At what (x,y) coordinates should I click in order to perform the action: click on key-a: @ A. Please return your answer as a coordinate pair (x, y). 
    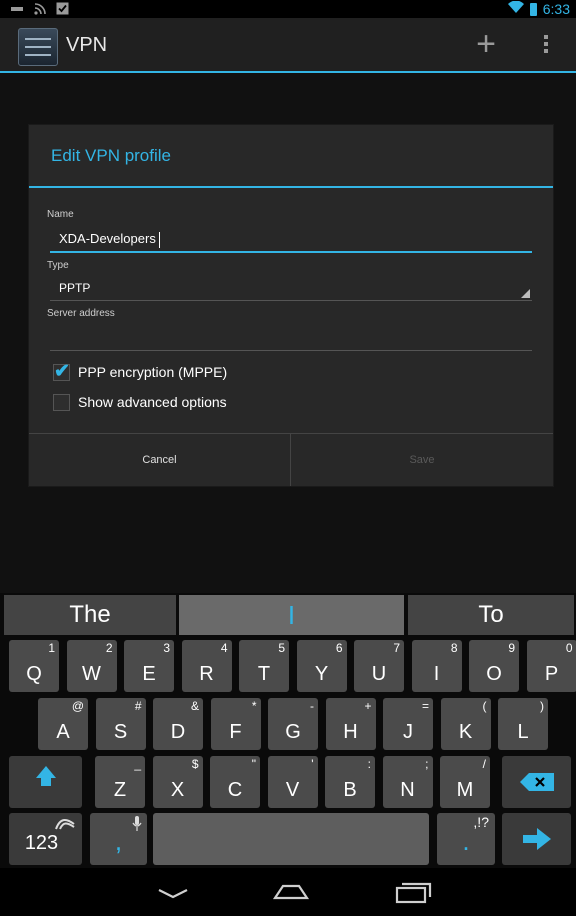
    Looking at the image, I should click on (63, 724).